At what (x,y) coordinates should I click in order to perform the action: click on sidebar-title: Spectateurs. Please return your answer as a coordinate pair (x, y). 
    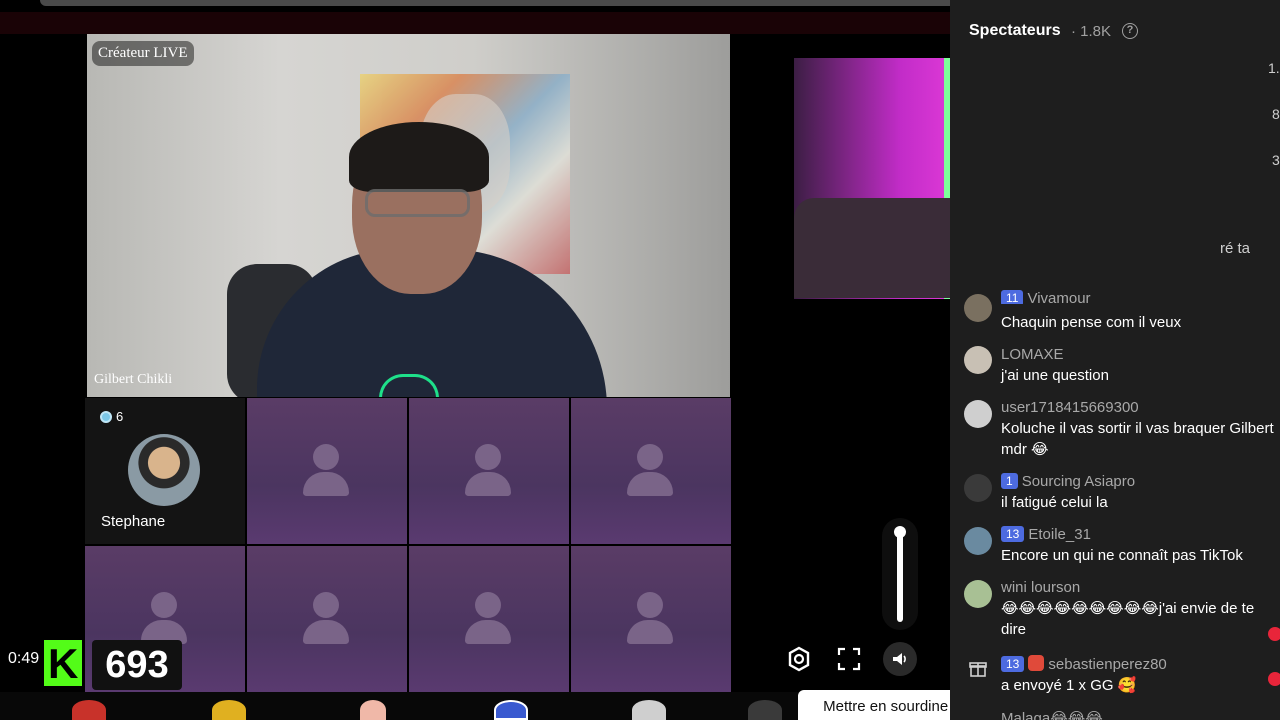
    Looking at the image, I should click on (1015, 30).